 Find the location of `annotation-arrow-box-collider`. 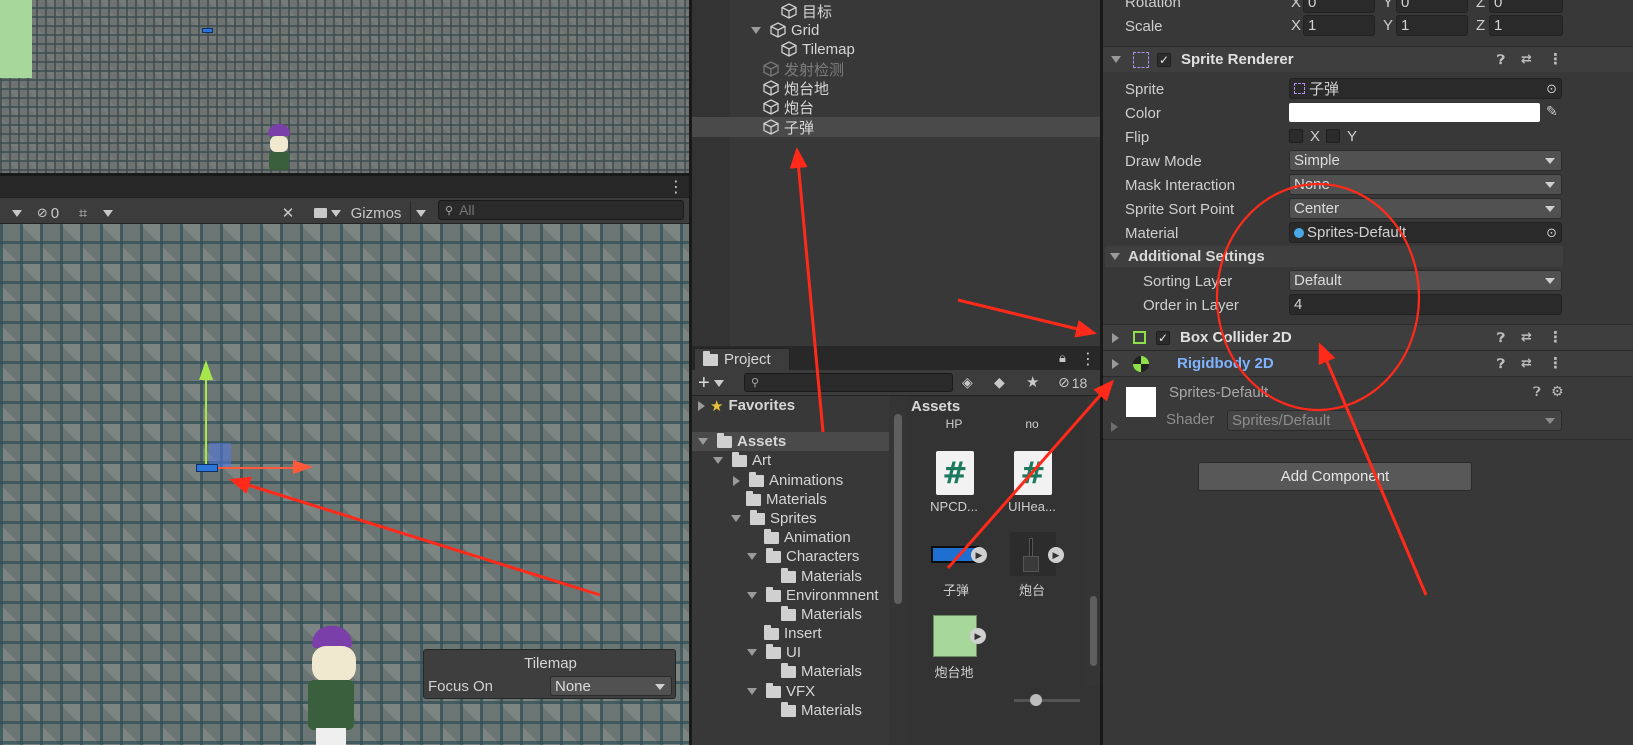

annotation-arrow-box-collider is located at coordinates (1027, 318).